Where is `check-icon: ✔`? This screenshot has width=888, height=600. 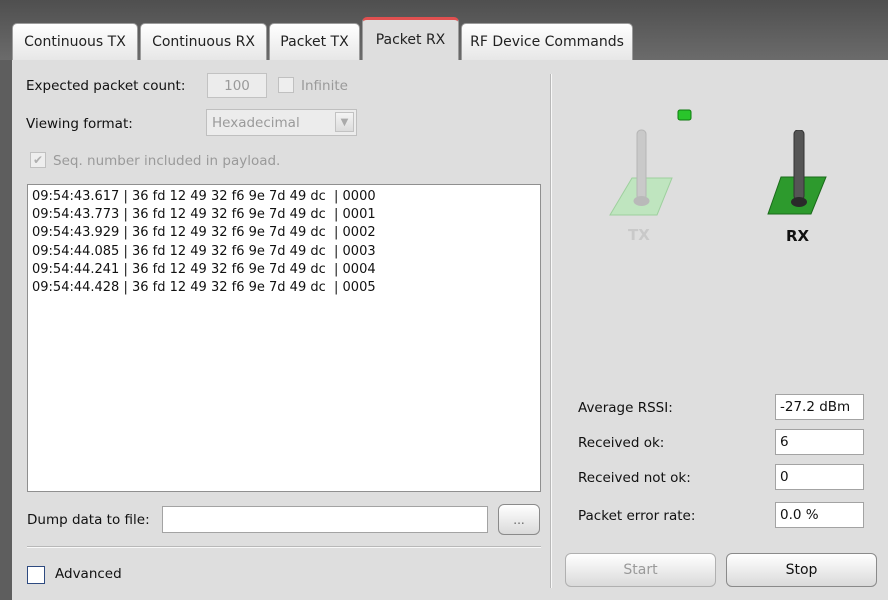
check-icon: ✔ is located at coordinates (38, 160).